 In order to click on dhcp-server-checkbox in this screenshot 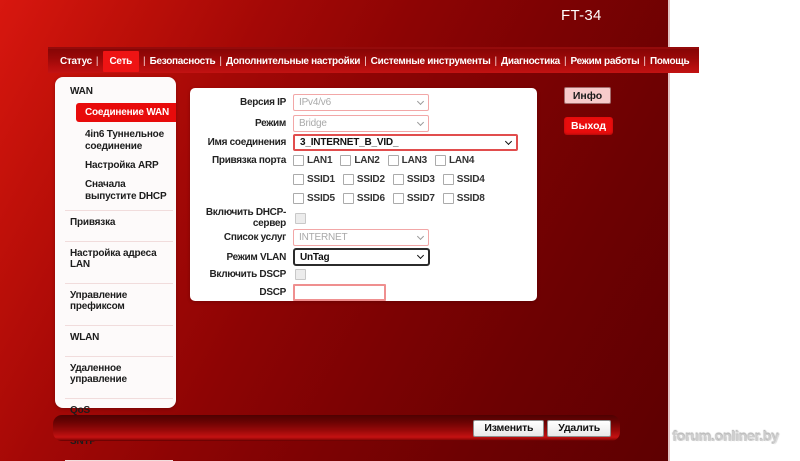, I will do `click(300, 218)`.